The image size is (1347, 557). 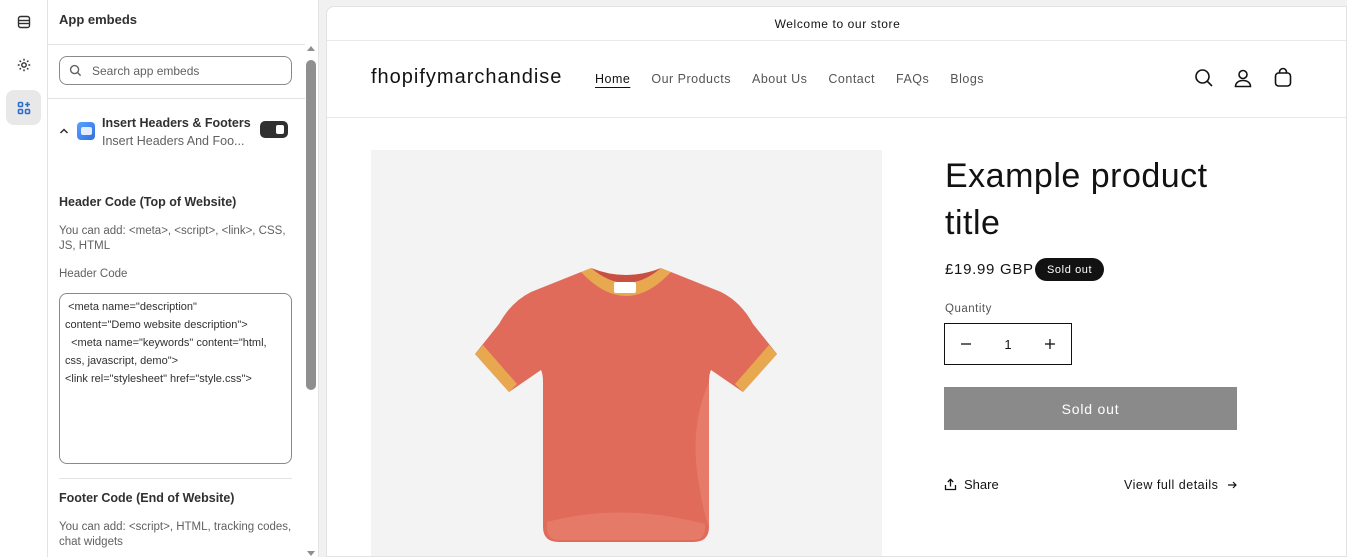 I want to click on cart-icon, so click(x=1283, y=78).